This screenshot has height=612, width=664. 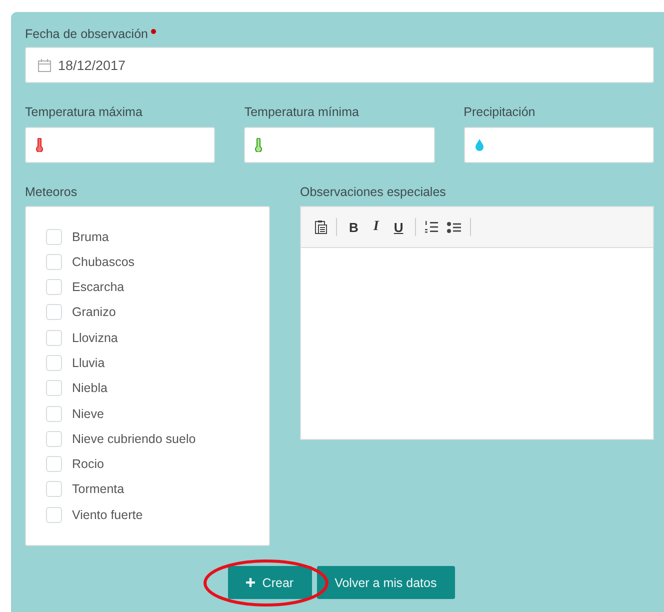 What do you see at coordinates (354, 227) in the screenshot?
I see `bold-button: B` at bounding box center [354, 227].